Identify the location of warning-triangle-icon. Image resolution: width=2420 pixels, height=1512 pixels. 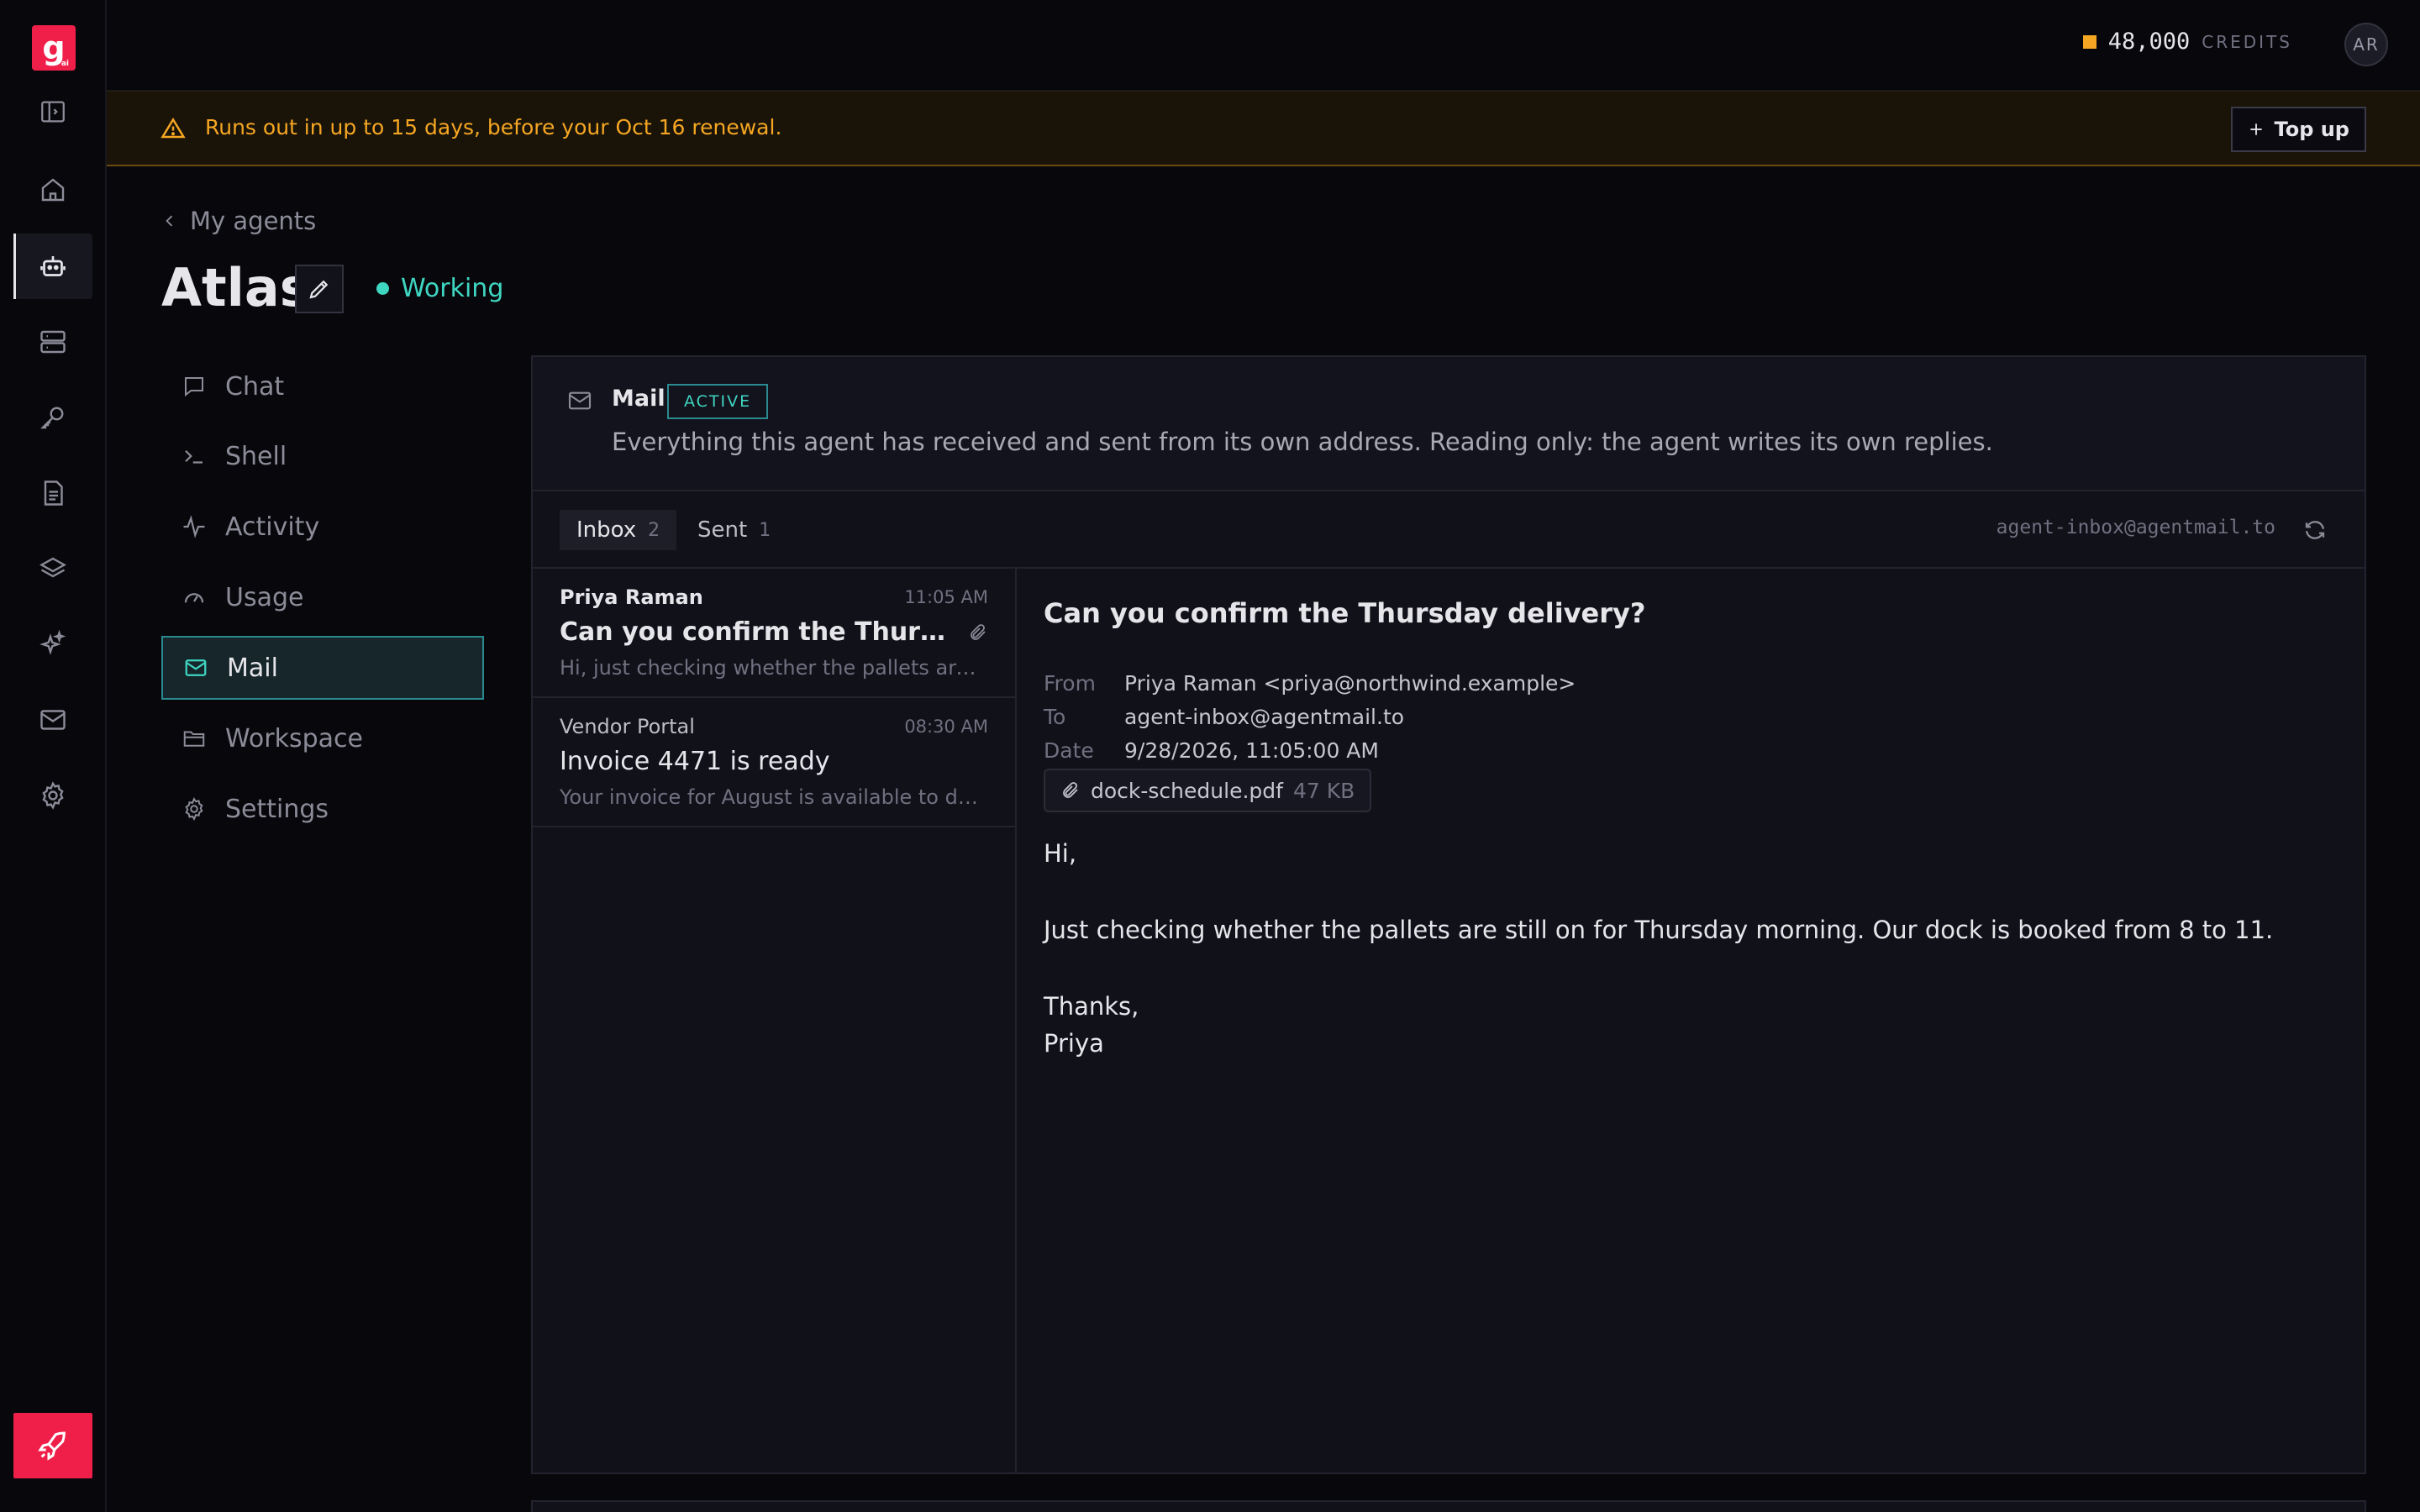
(173, 128).